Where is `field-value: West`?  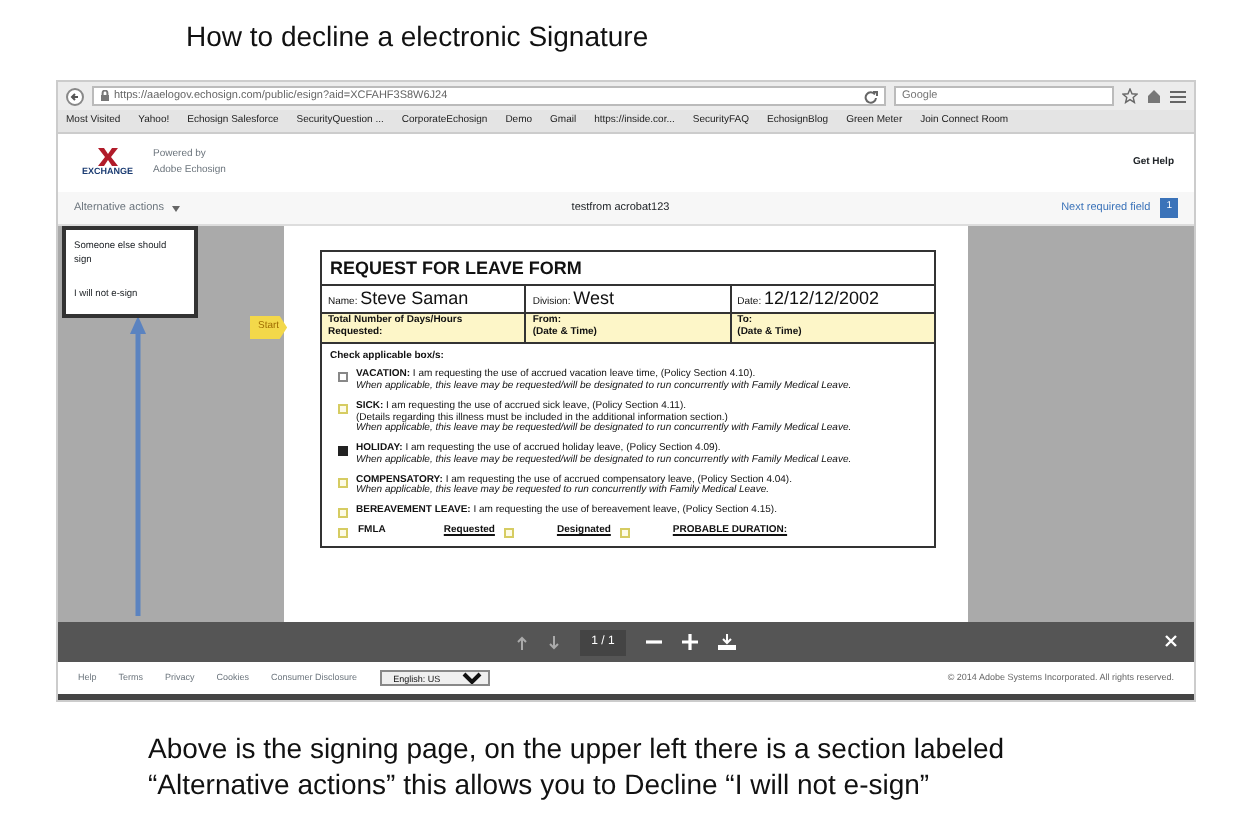 field-value: West is located at coordinates (593, 298).